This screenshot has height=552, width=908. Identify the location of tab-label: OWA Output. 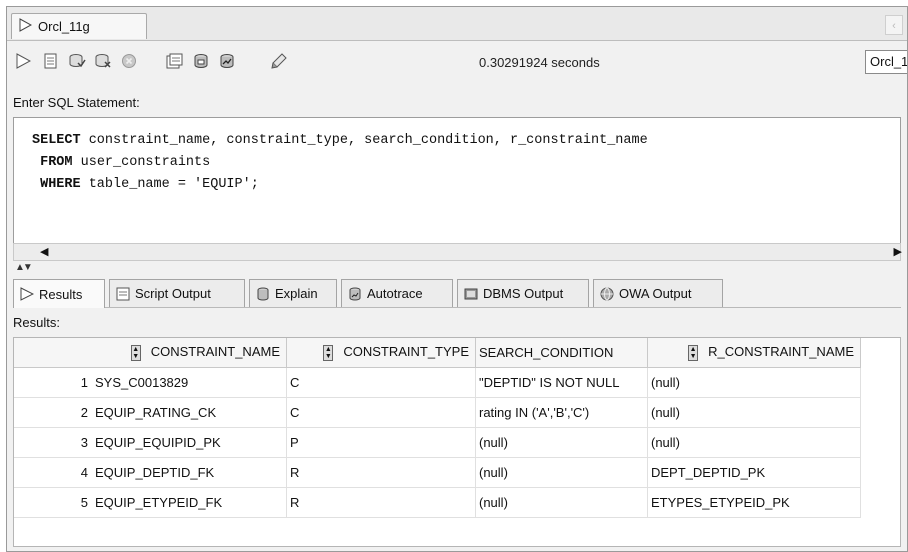
(655, 293).